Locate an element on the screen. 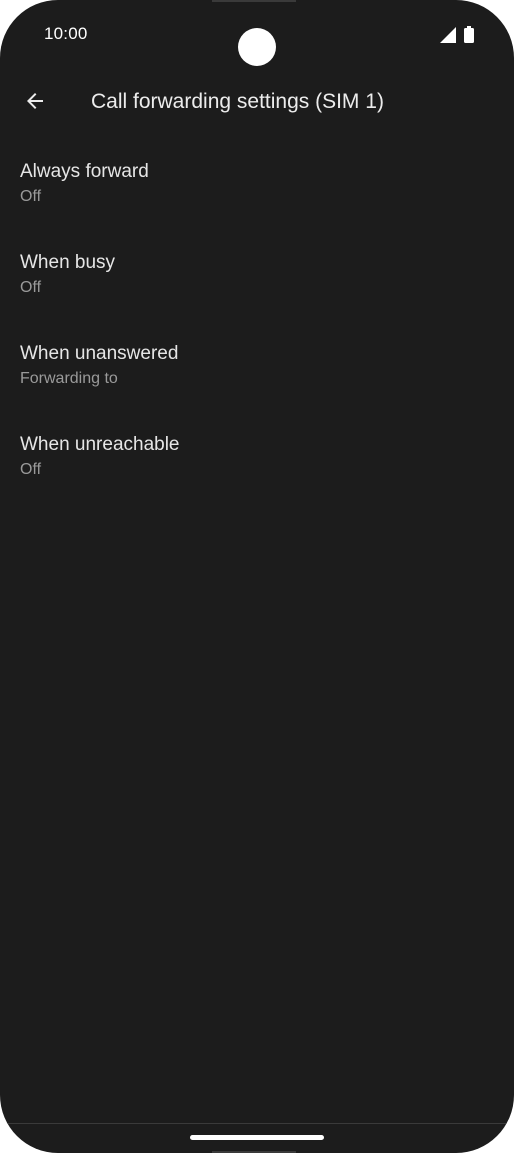 Image resolution: width=514 pixels, height=1153 pixels. setting-when-unreachable: When unreachable Off is located at coordinates (257, 454).